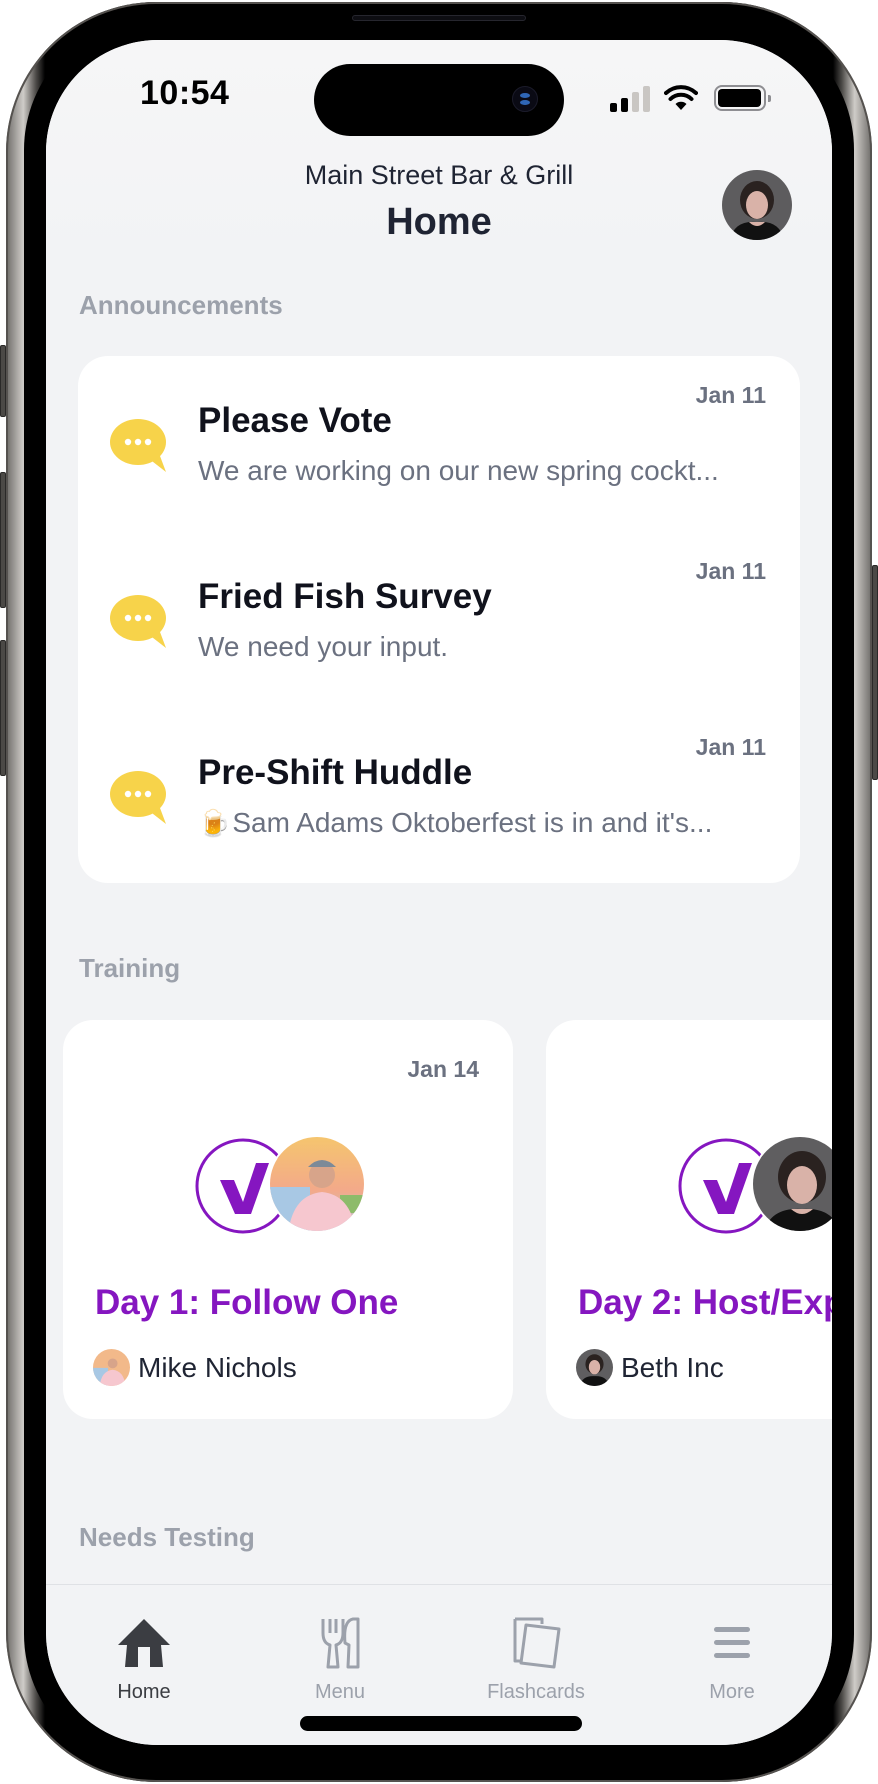 This screenshot has width=878, height=1784. What do you see at coordinates (3, 381) in the screenshot?
I see `action-button` at bounding box center [3, 381].